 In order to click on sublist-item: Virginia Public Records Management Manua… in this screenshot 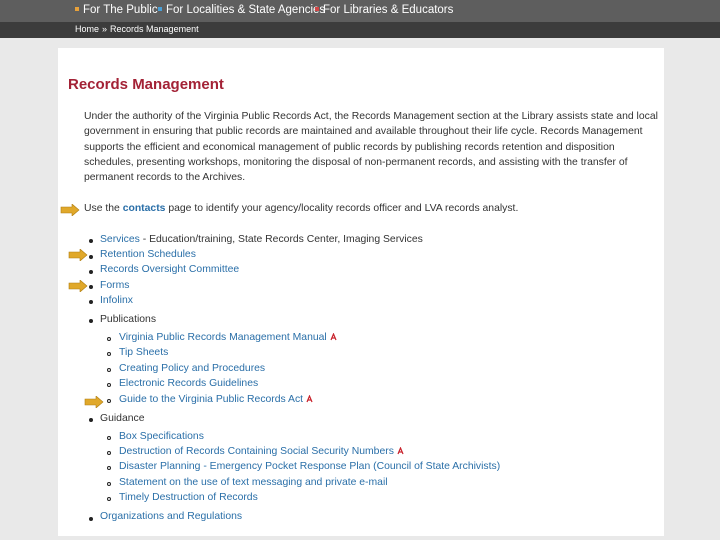, I will do `click(228, 337)`.